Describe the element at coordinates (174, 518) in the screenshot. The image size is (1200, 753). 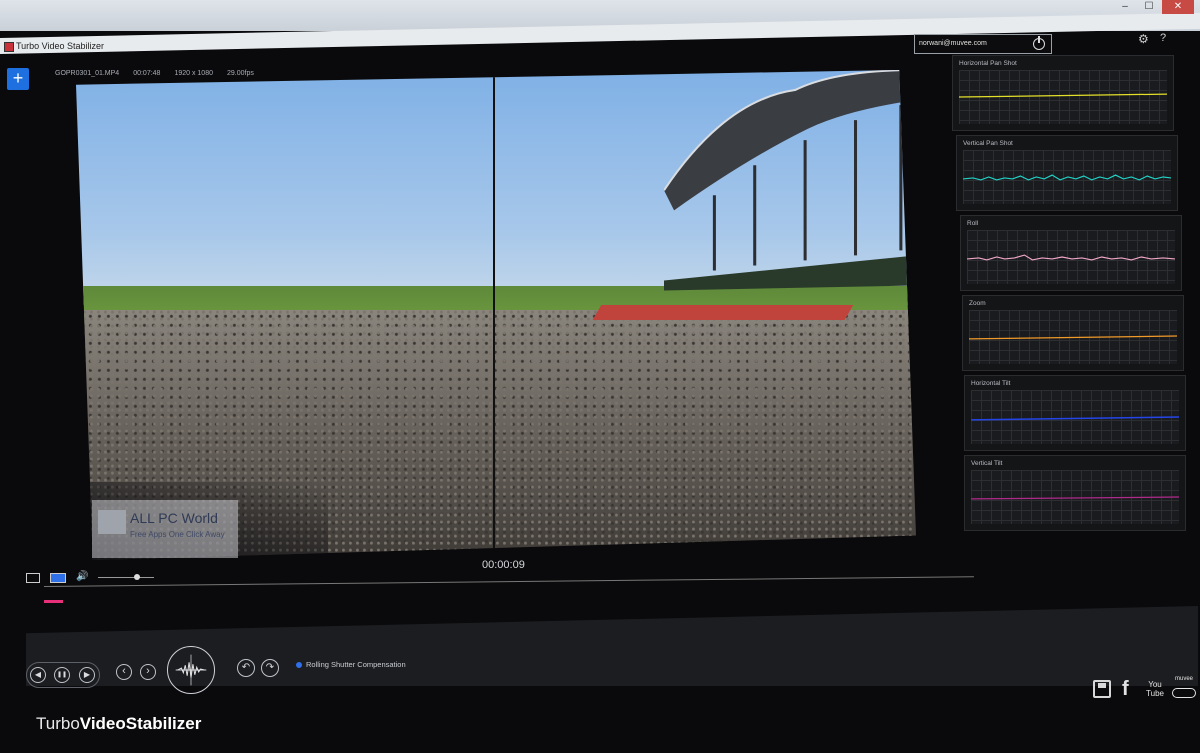
I see `watermark-title: ALL PC World` at that location.